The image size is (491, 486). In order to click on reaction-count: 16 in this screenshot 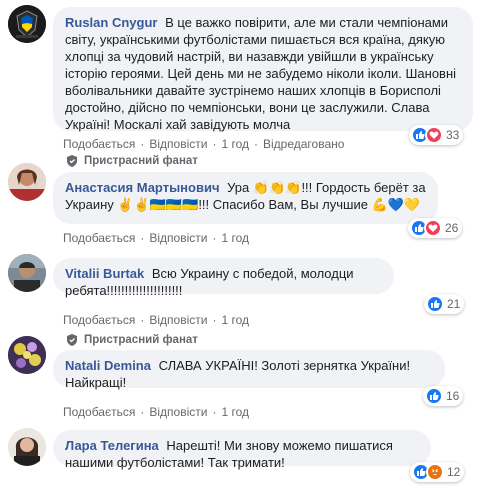, I will do `click(453, 396)`.